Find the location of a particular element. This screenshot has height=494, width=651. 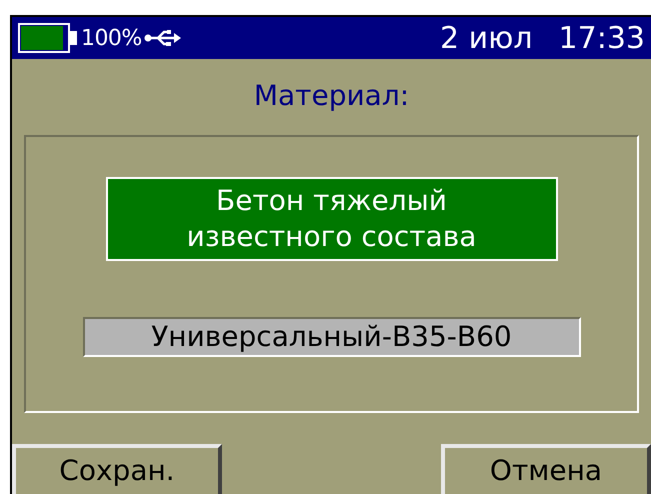

save-button: Сохран. is located at coordinates (117, 469).